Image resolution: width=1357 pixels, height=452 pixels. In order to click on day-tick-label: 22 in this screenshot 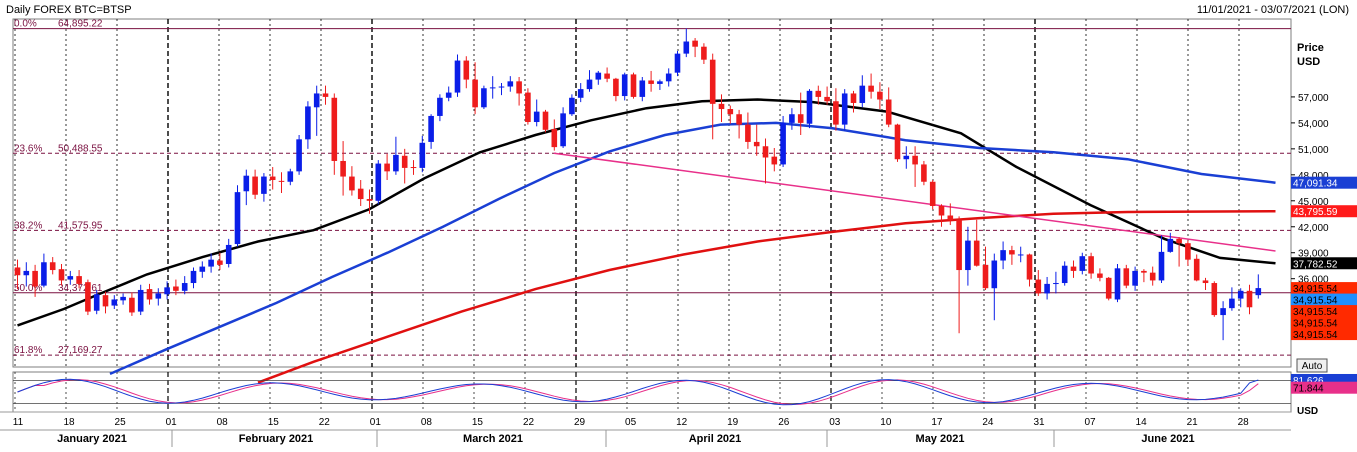, I will do `click(529, 422)`.